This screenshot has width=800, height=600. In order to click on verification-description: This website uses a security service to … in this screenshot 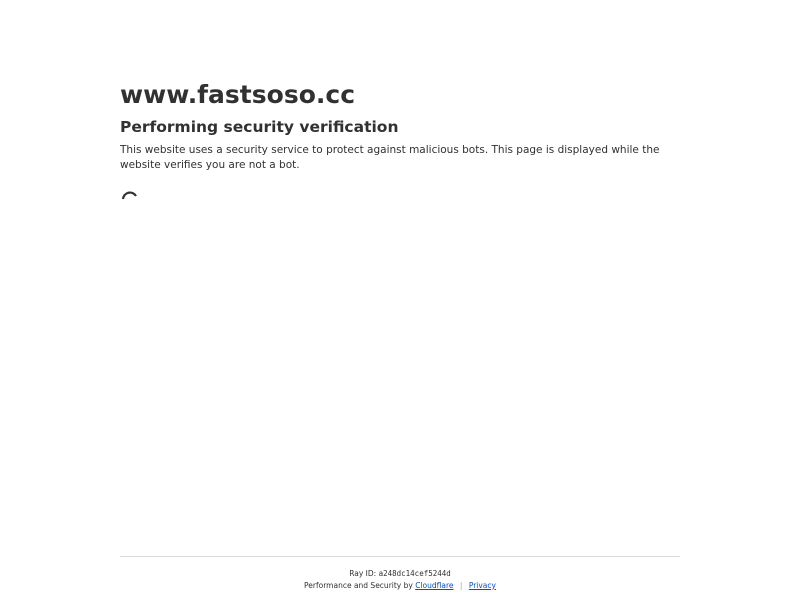, I will do `click(390, 157)`.